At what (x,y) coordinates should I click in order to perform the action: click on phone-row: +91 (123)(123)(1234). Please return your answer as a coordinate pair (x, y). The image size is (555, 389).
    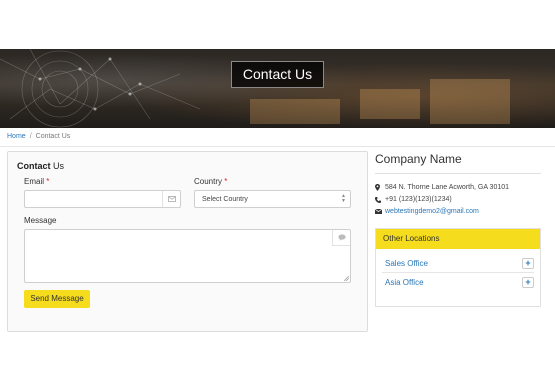
    Looking at the image, I should click on (413, 199).